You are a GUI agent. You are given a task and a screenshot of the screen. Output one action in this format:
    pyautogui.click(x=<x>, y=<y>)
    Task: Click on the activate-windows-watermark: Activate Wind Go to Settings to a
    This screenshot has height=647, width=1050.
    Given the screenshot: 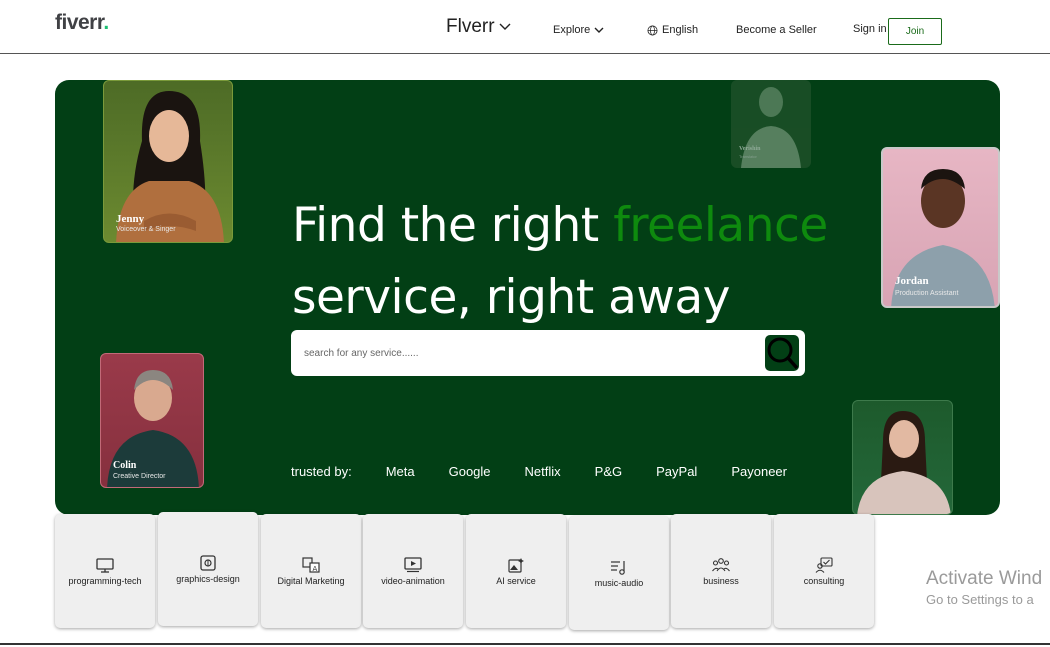 What is the action you would take?
    pyautogui.click(x=984, y=587)
    